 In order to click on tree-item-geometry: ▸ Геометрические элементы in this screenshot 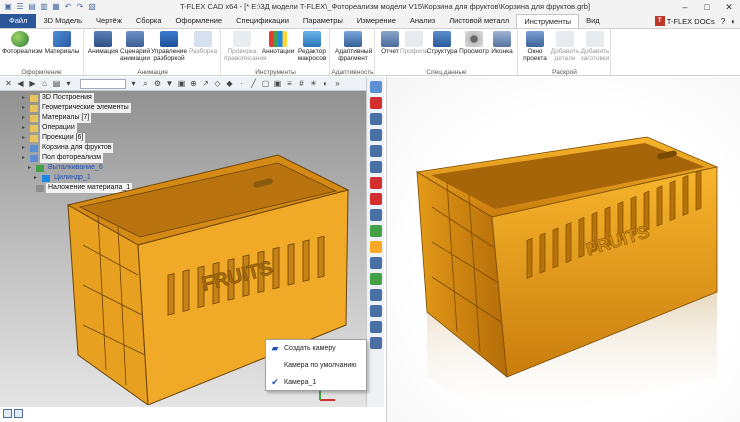, I will do `click(77, 108)`.